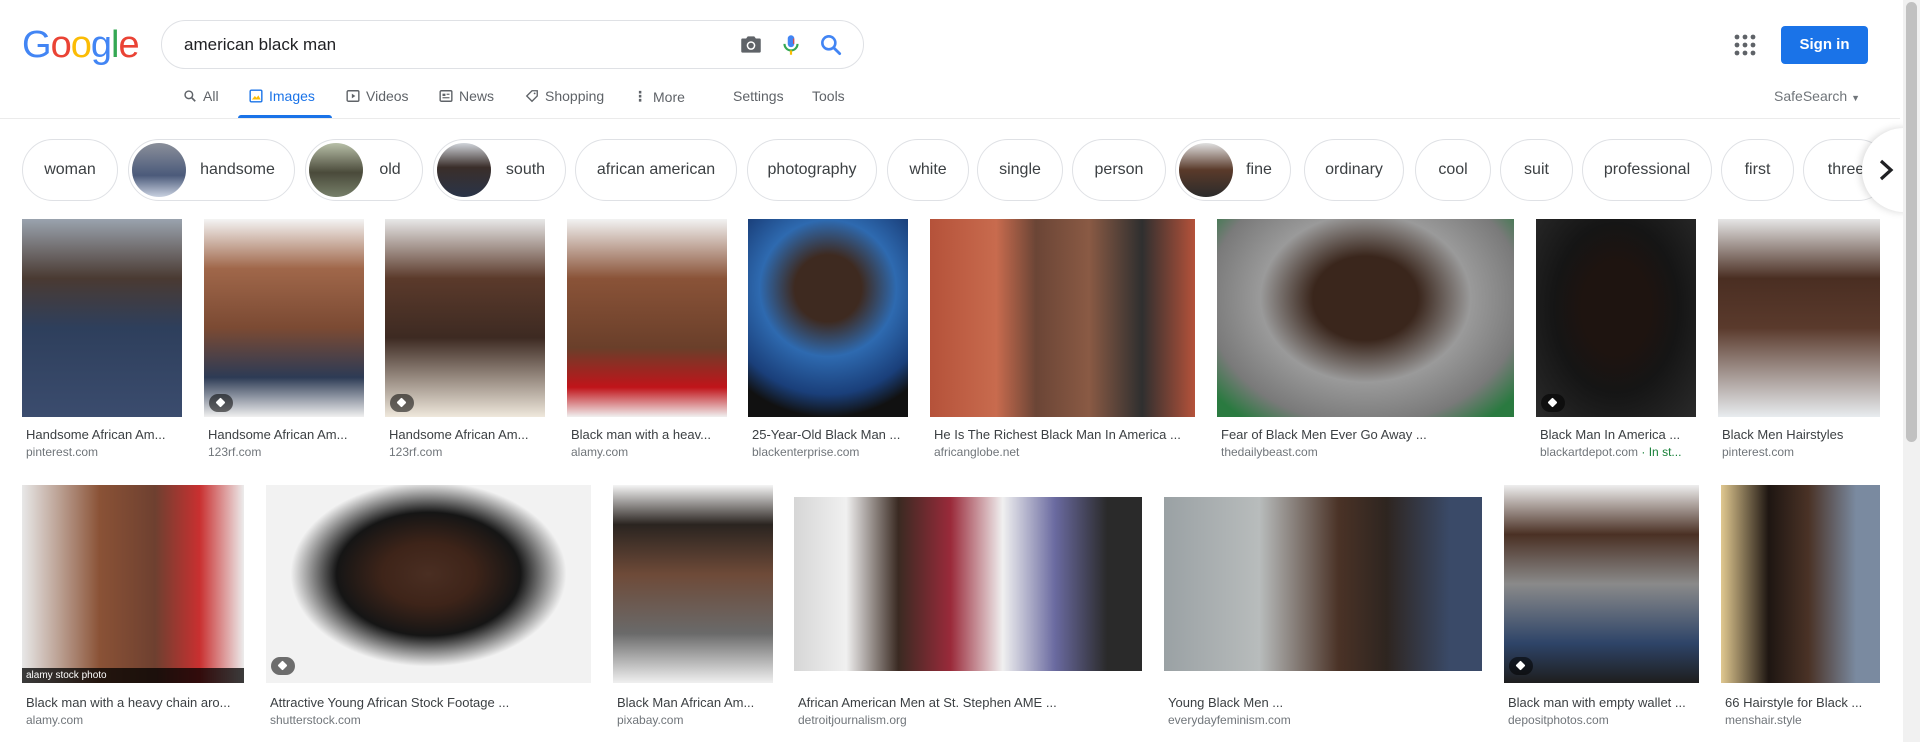 Image resolution: width=1920 pixels, height=742 pixels. I want to click on chip-woman: woman, so click(70, 170).